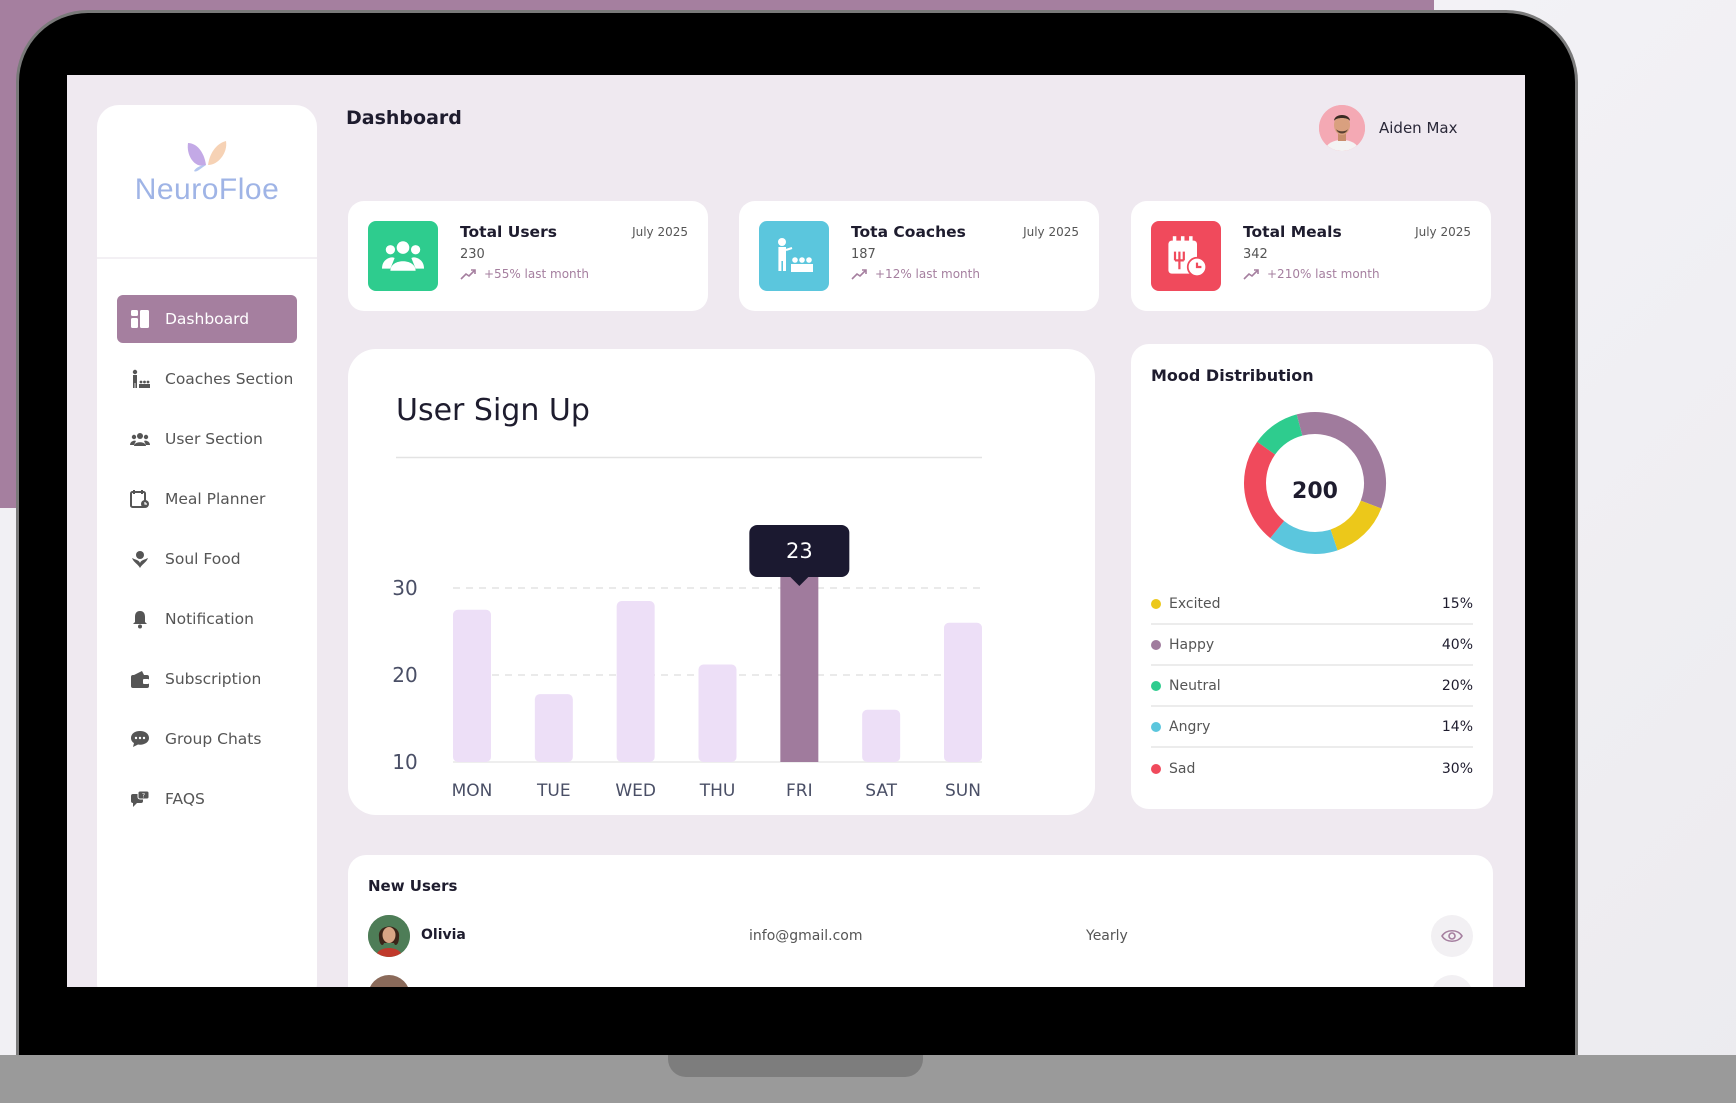  I want to click on bell-icon, so click(140, 619).